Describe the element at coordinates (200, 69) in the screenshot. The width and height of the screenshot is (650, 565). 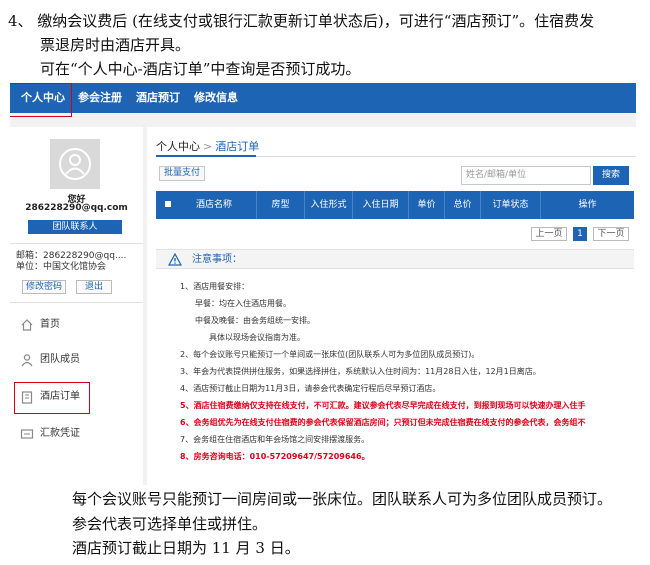
I see `intro-line-3: 可在“个人中心-酒店订单”中查询是否预订成功。` at that location.